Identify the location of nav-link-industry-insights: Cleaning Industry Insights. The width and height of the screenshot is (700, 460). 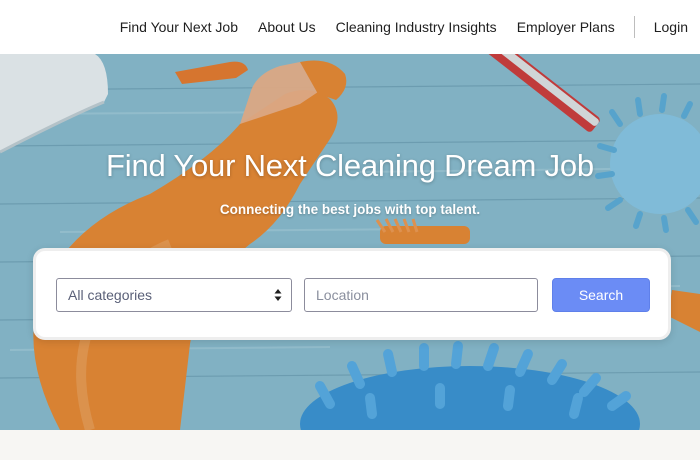
(416, 27).